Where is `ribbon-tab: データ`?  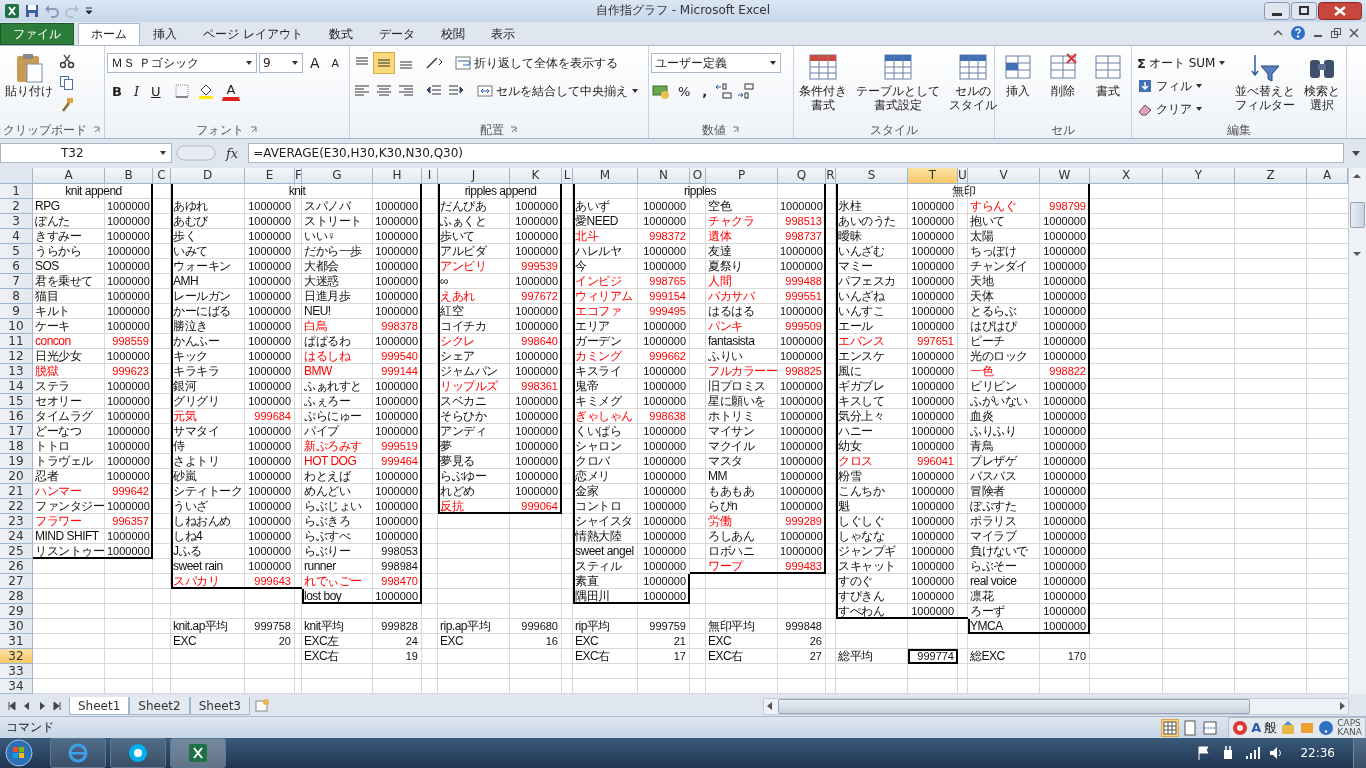
ribbon-tab: データ is located at coordinates (396, 34).